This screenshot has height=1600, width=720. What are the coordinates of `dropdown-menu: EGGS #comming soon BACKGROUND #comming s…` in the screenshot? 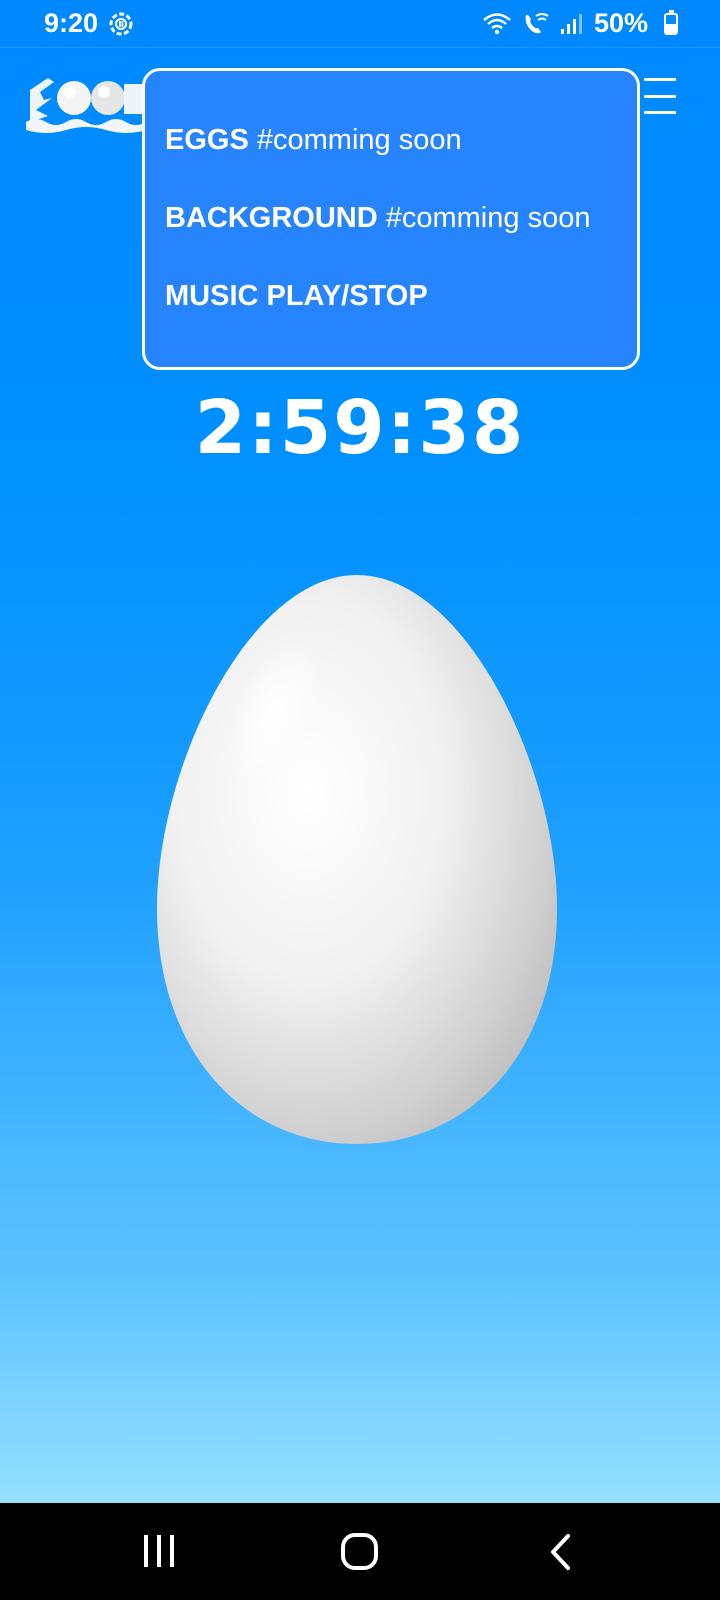 It's located at (391, 219).